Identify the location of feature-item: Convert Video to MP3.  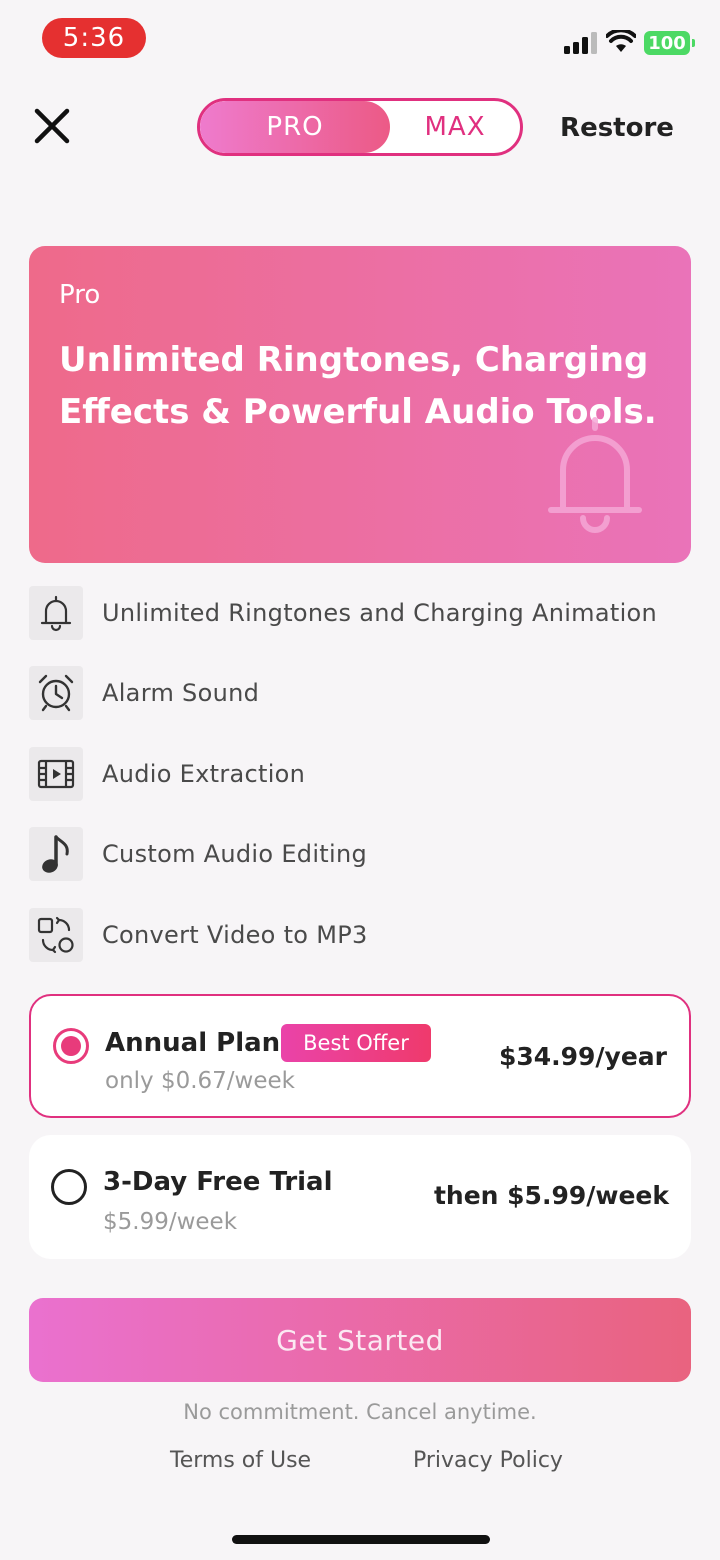
(359, 935).